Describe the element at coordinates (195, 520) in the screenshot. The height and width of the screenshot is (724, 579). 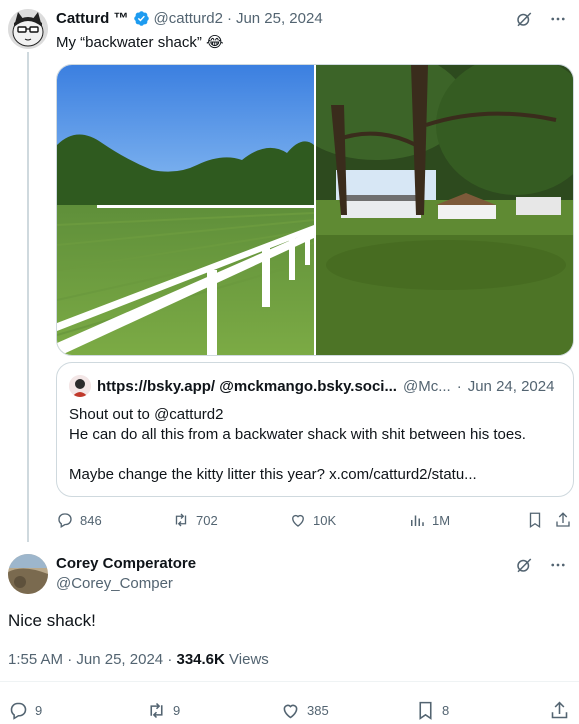
I see `repost-button: 702` at that location.